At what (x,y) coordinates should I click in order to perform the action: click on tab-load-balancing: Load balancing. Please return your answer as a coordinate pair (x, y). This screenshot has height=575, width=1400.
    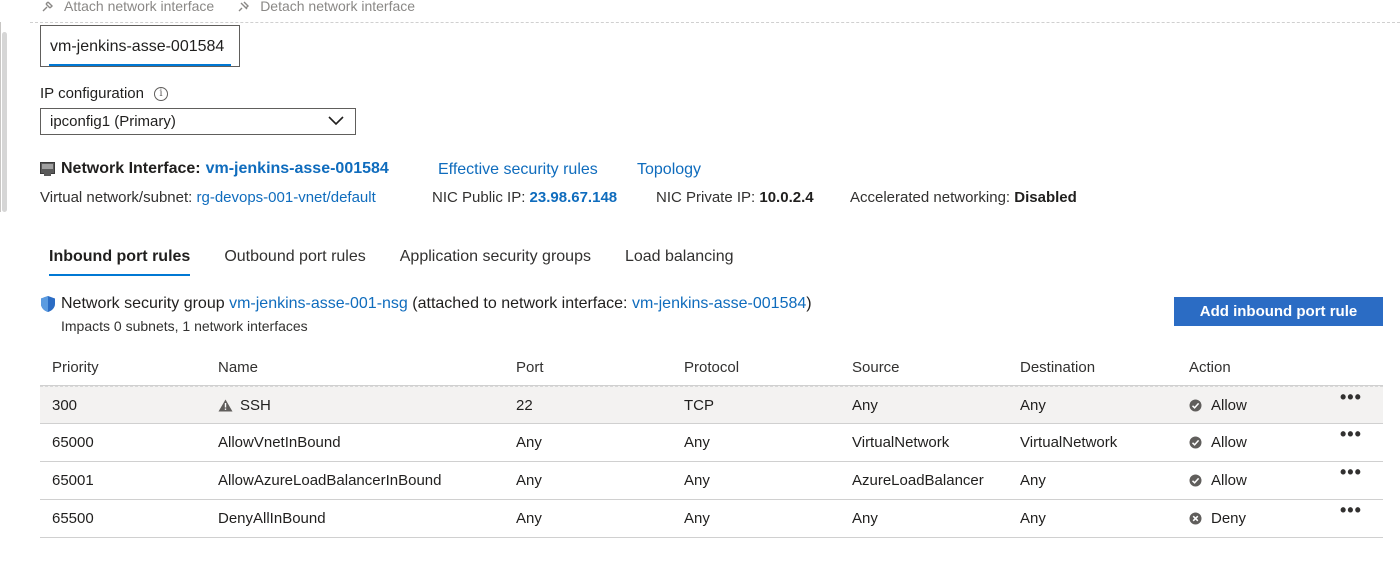
    Looking at the image, I should click on (679, 262).